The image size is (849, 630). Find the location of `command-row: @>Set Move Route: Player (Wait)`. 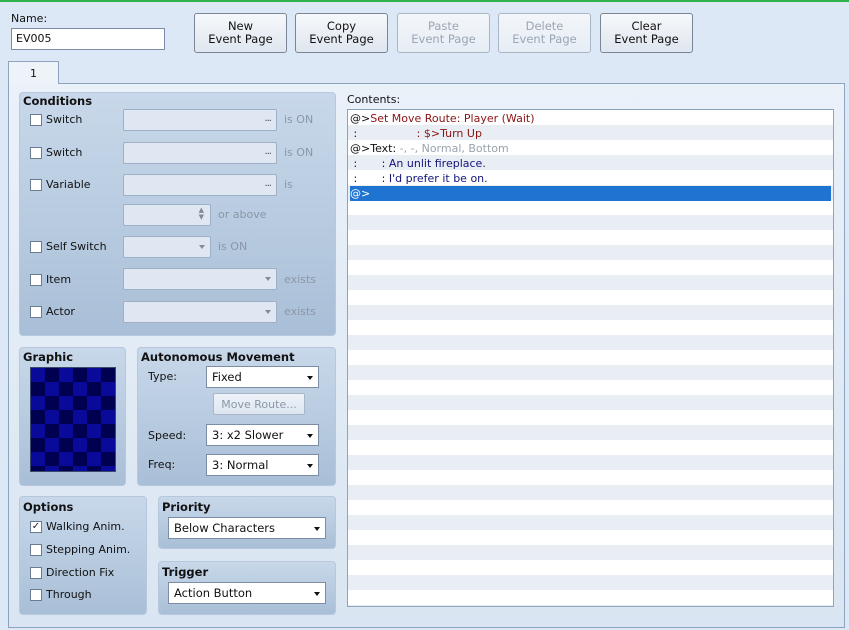

command-row: @>Set Move Route: Player (Wait) is located at coordinates (442, 118).